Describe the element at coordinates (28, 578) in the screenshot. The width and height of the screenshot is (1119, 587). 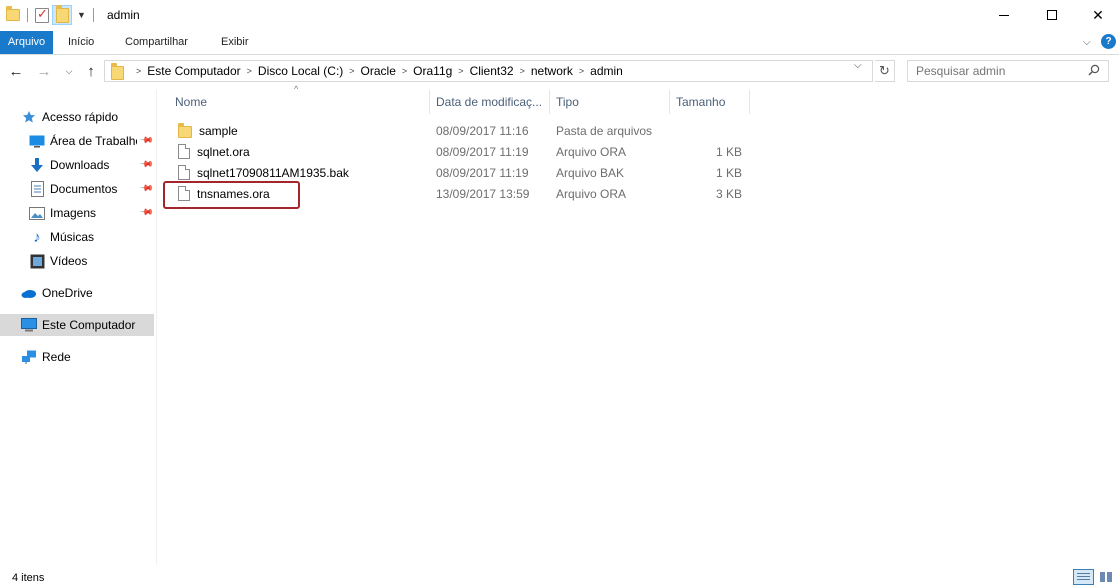
I see `item-count: 4 itens` at that location.